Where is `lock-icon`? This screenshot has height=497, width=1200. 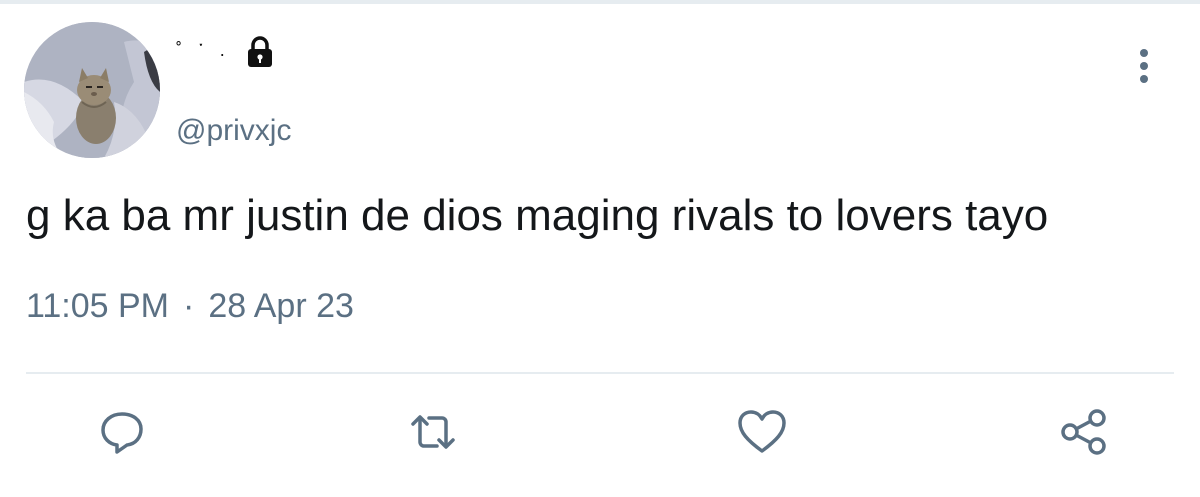
lock-icon is located at coordinates (260, 54).